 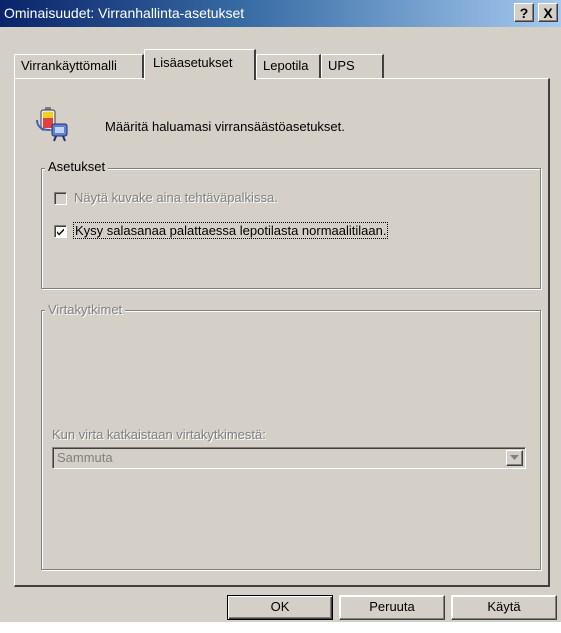 What do you see at coordinates (280, 627) in the screenshot?
I see `background` at bounding box center [280, 627].